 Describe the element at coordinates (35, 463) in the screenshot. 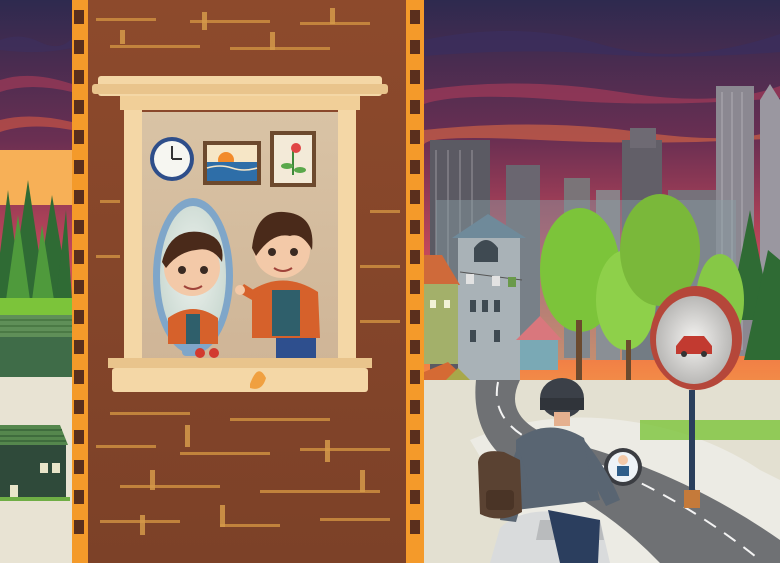

I see `farm-house` at that location.